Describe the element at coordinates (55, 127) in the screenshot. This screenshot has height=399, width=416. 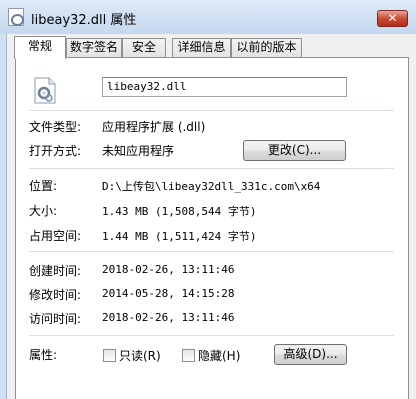
I see `file-type-label: 文件类型:` at that location.